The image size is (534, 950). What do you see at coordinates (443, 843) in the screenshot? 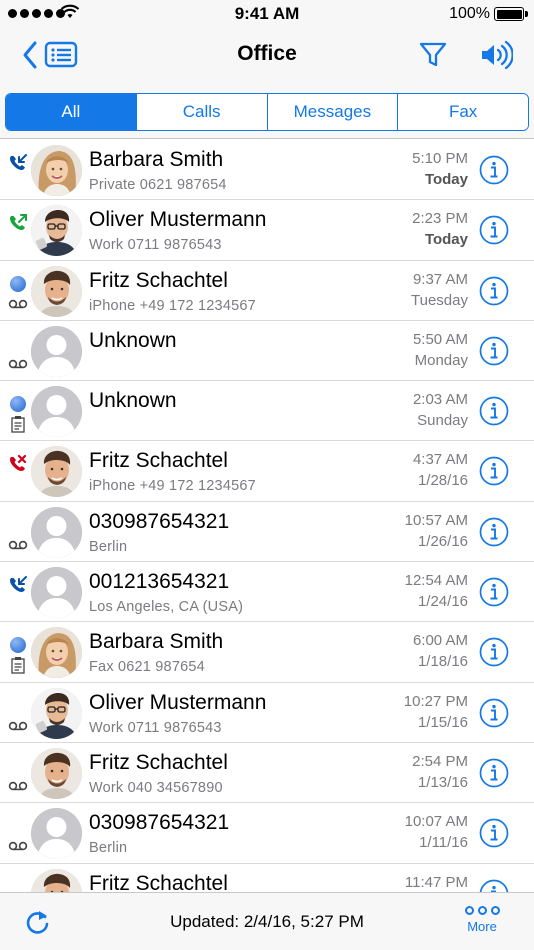
I see `entry-date: 1/11/16` at bounding box center [443, 843].